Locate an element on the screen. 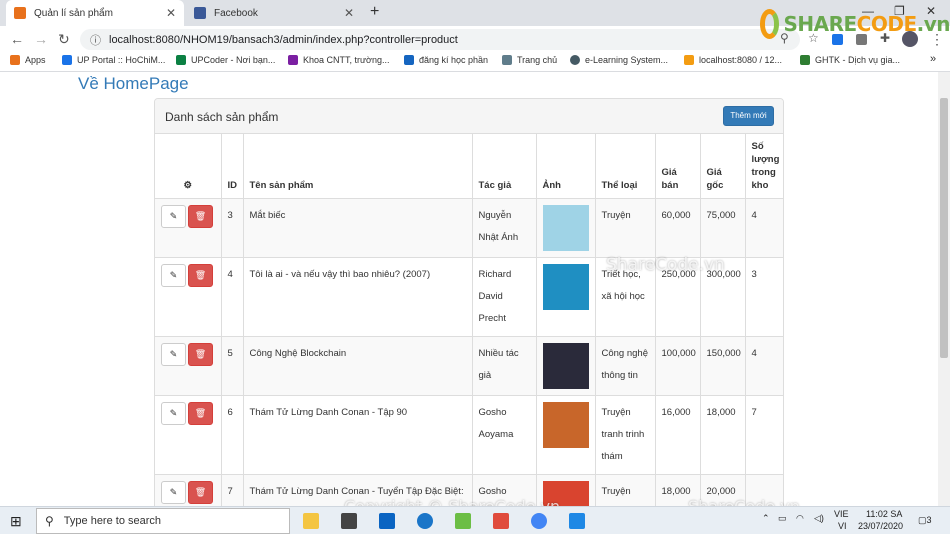 This screenshot has height=534, width=950. cell-name: Thám Tử Lừng Danh Conan - Tập 90 is located at coordinates (358, 435).